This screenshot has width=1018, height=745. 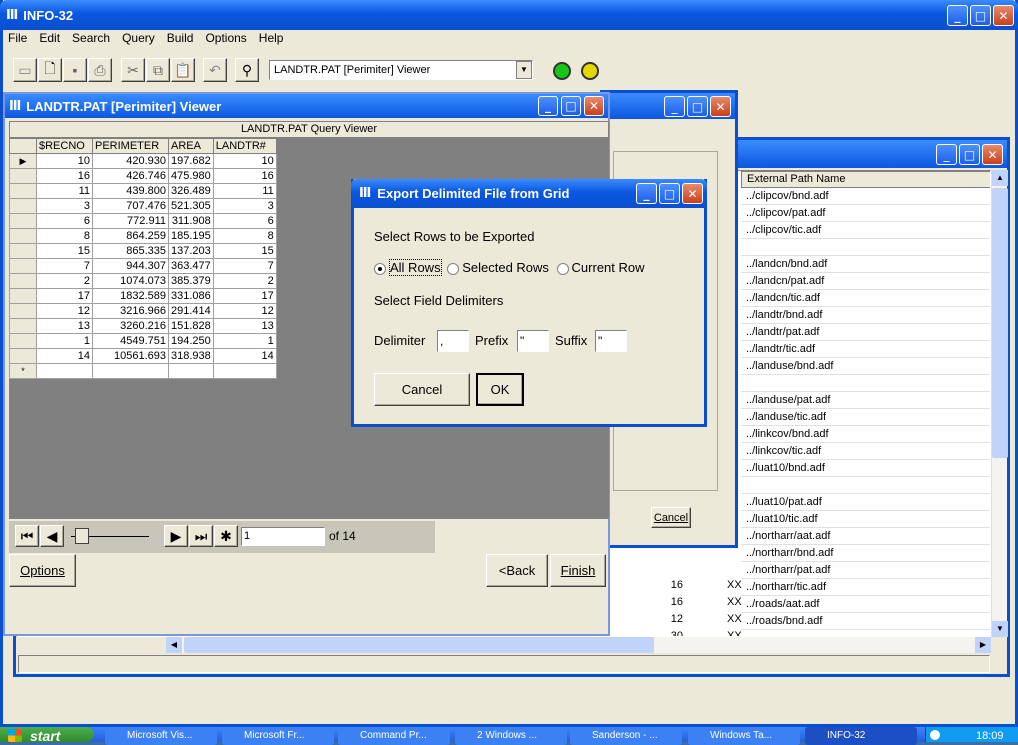 What do you see at coordinates (865, 400) in the screenshot?
I see `list-item: ../landuse/pat.adf` at bounding box center [865, 400].